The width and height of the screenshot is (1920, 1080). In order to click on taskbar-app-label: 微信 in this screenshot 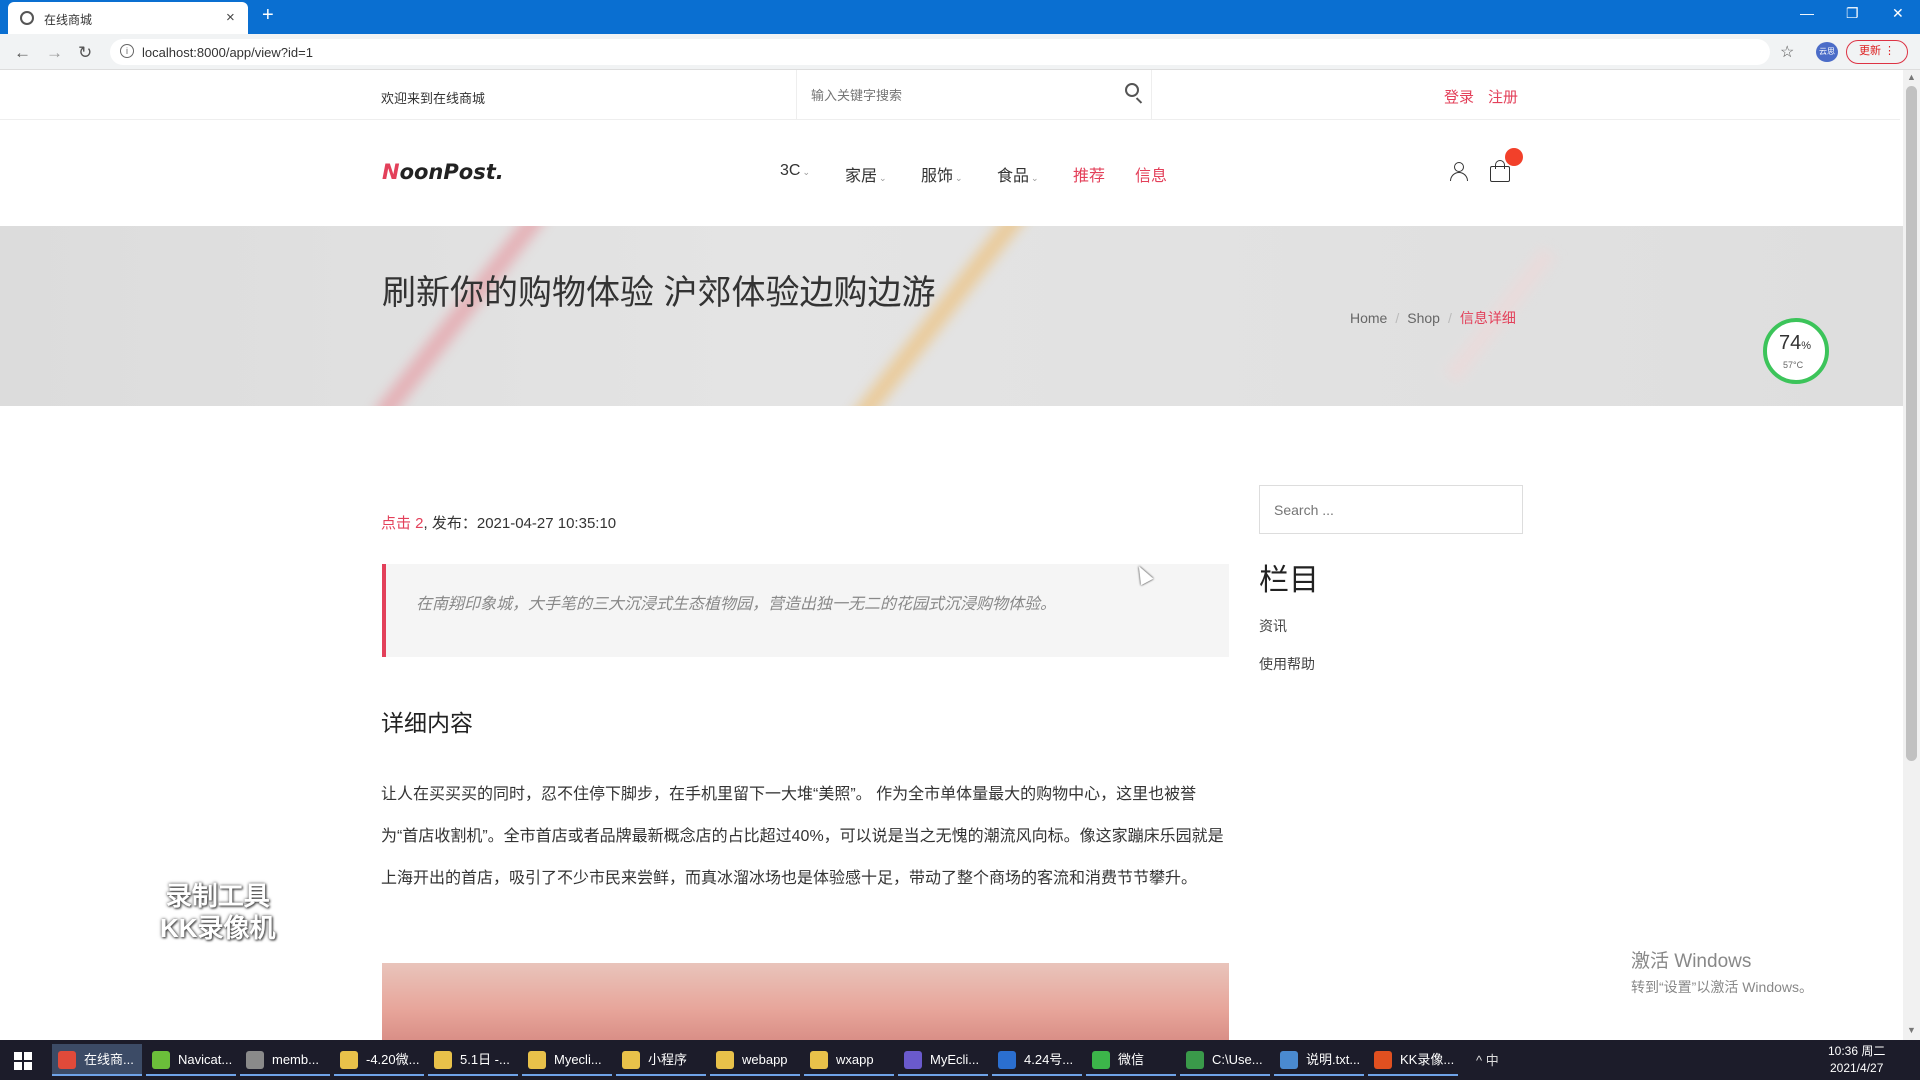, I will do `click(1131, 1059)`.